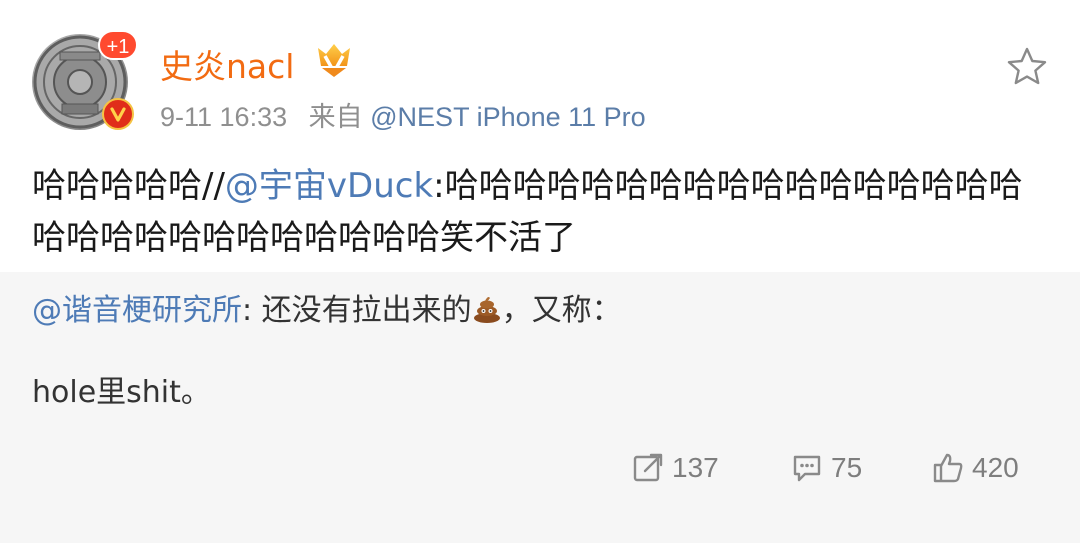  What do you see at coordinates (121, 392) in the screenshot?
I see `retweet-line2: hole里shit。` at bounding box center [121, 392].